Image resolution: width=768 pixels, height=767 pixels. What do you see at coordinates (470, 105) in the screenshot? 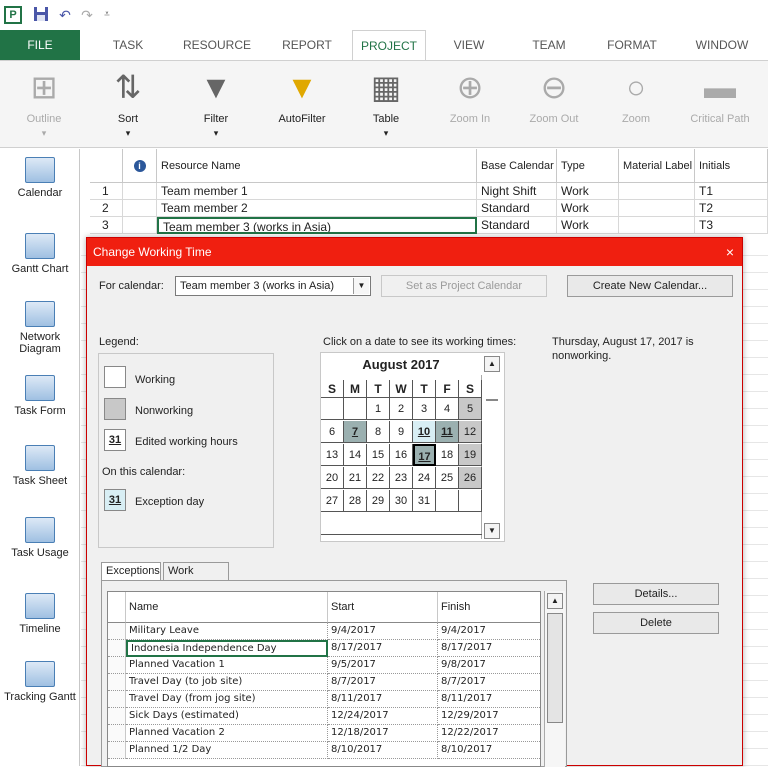
I see `zoom-in-button: ⊕ Zoom In` at bounding box center [470, 105].